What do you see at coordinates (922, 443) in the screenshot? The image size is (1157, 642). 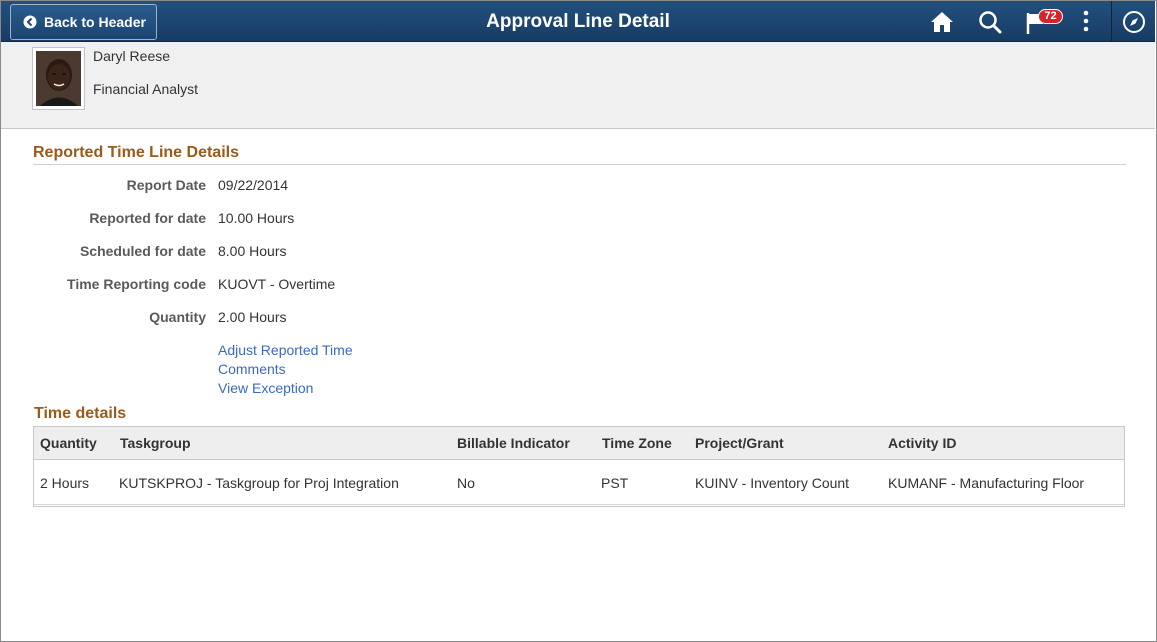 I see `column-header-activity-id: Activity ID` at bounding box center [922, 443].